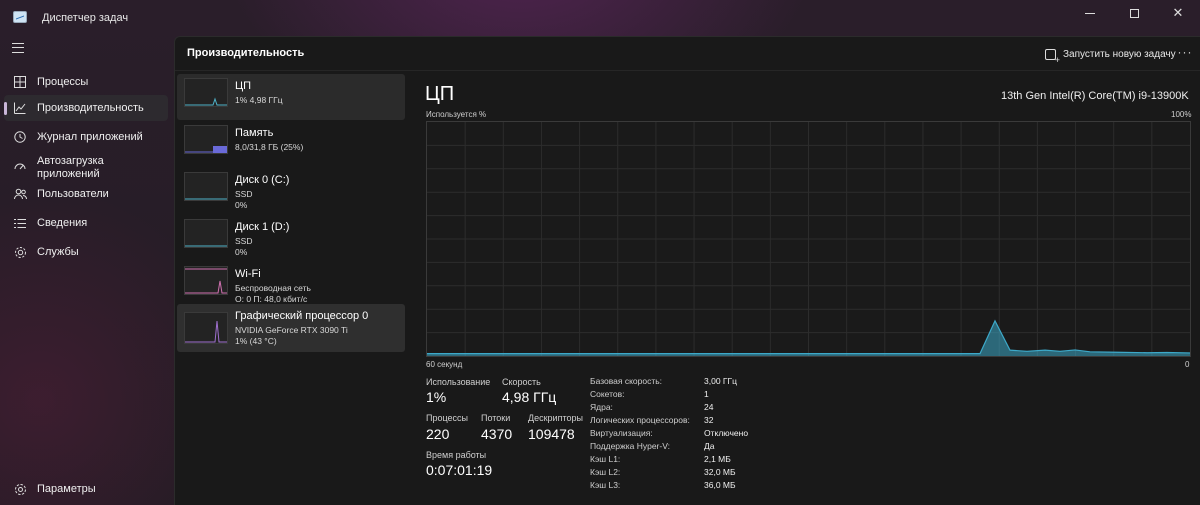 The width and height of the screenshot is (1200, 505). Describe the element at coordinates (436, 397) in the screenshot. I see `usage-value: 1%` at that location.